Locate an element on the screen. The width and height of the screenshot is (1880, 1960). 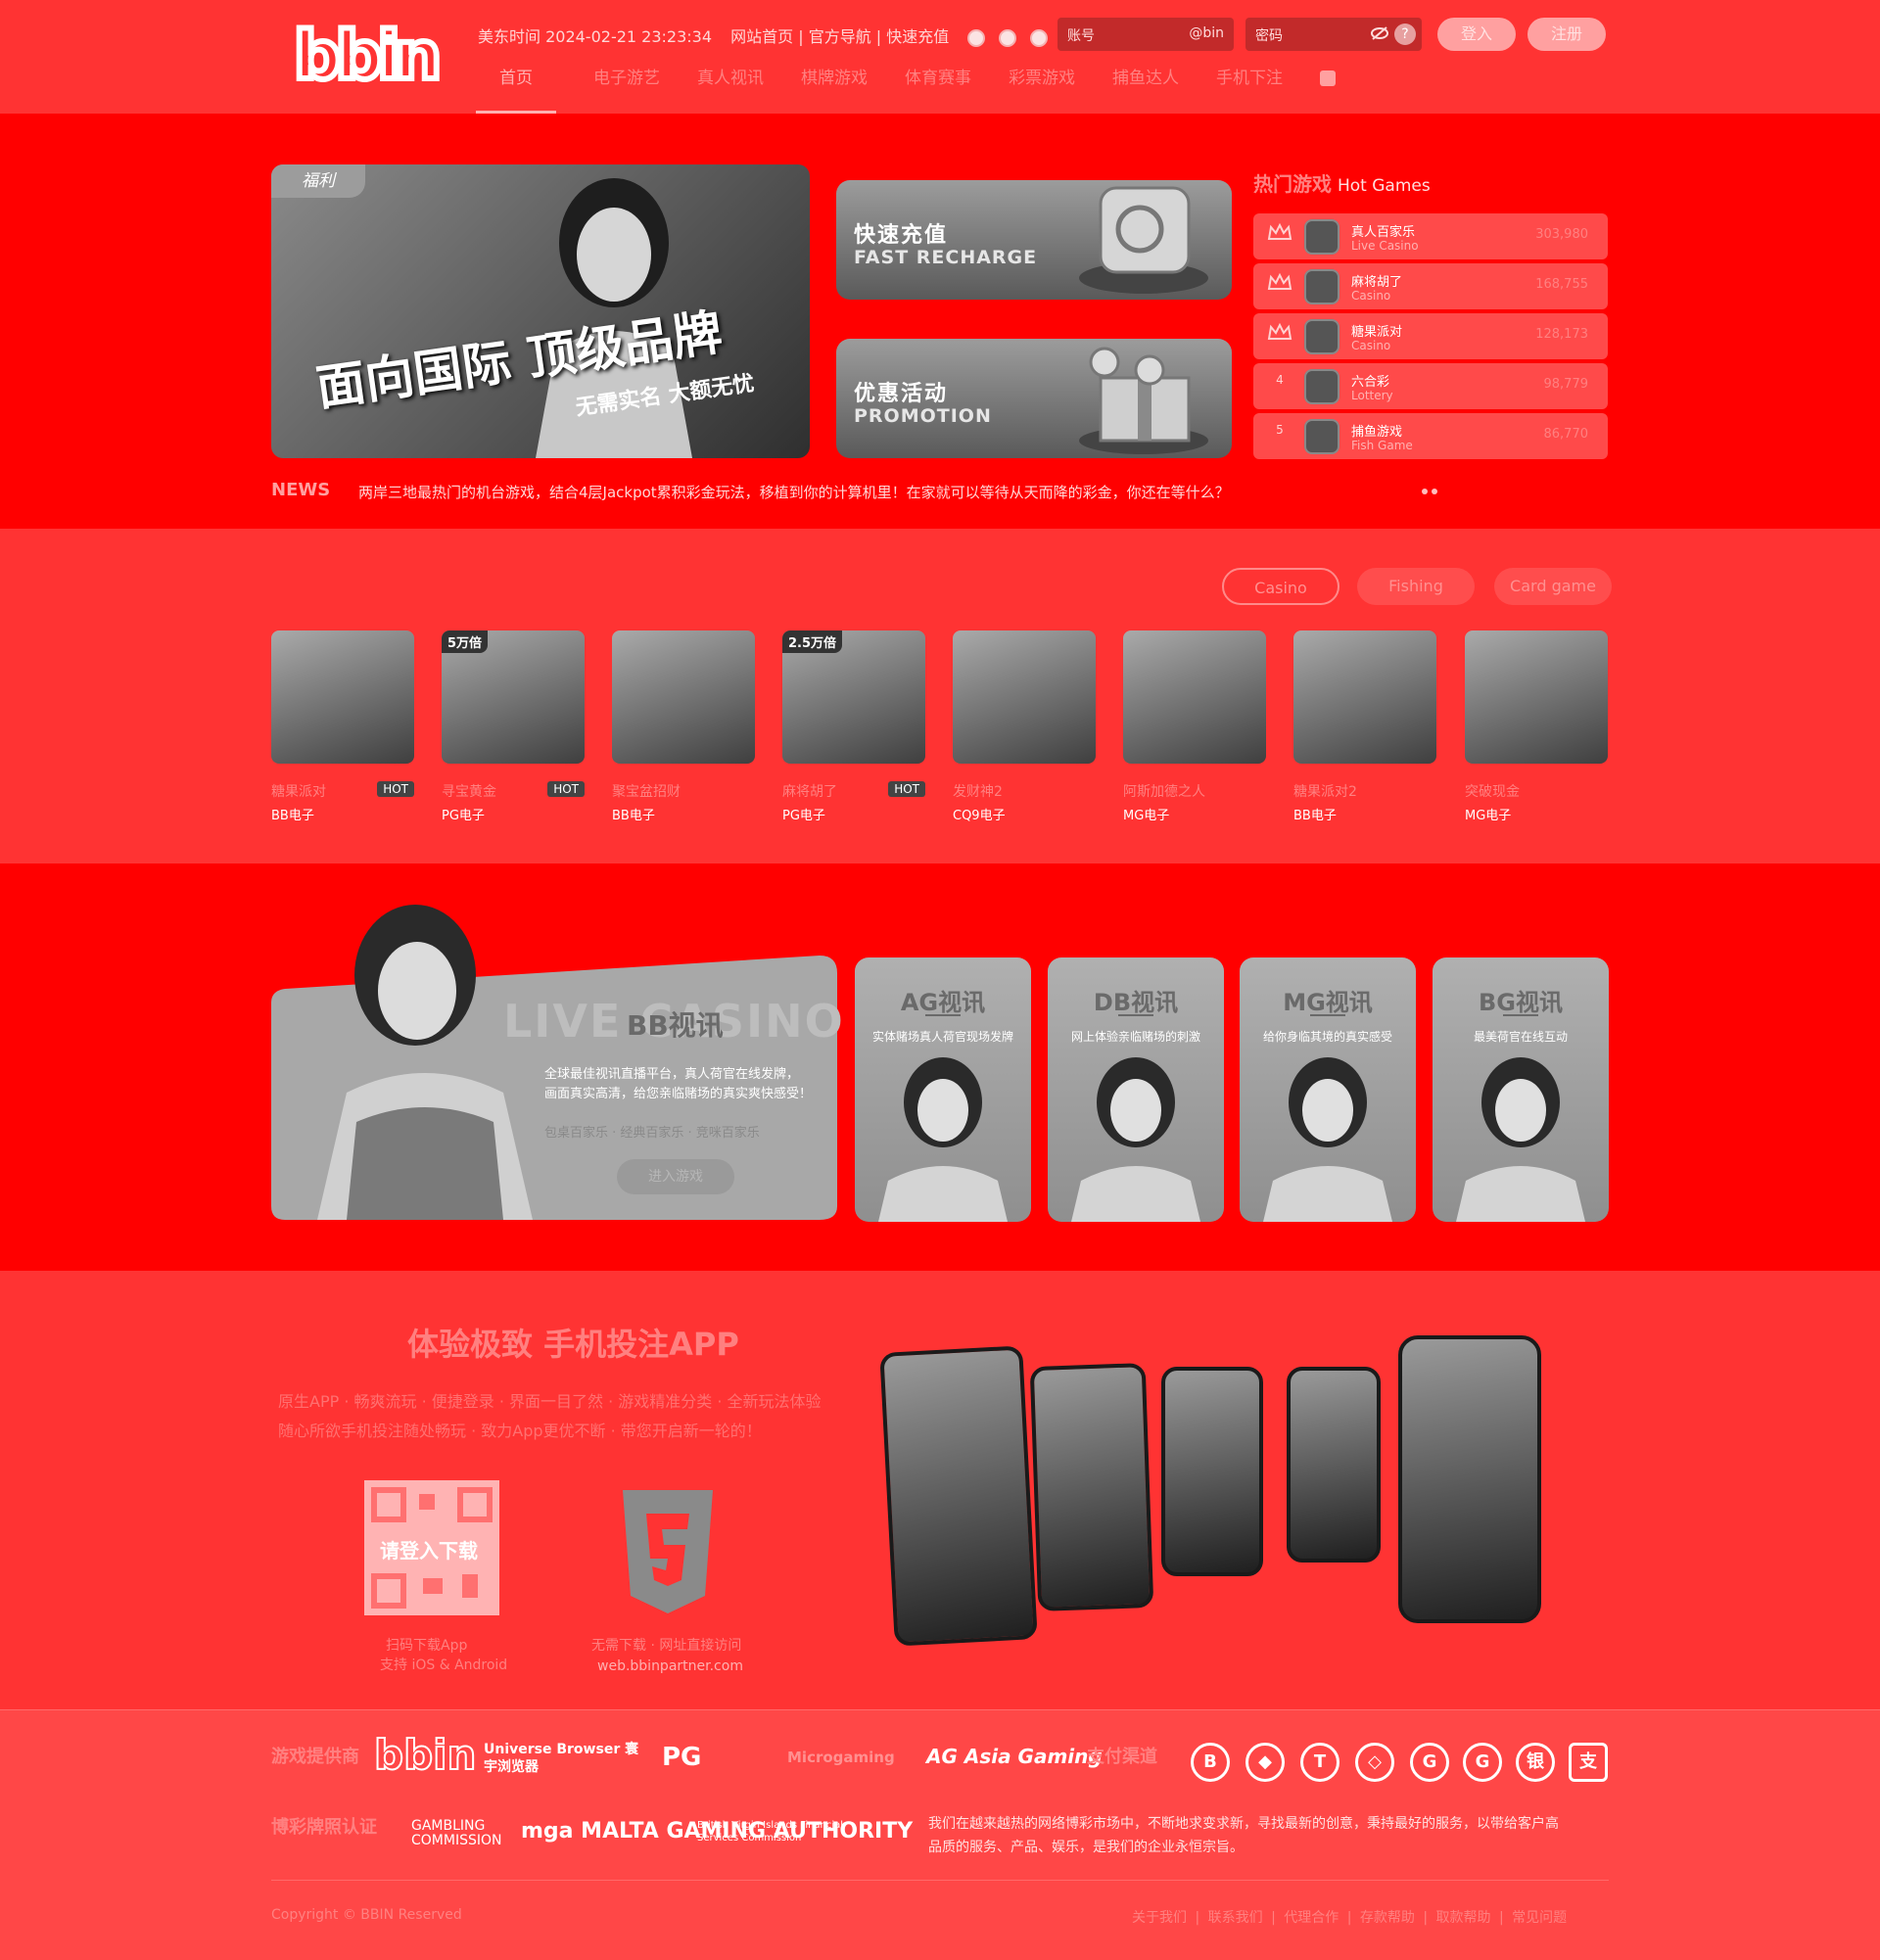
register-button: 注册 is located at coordinates (1567, 34).